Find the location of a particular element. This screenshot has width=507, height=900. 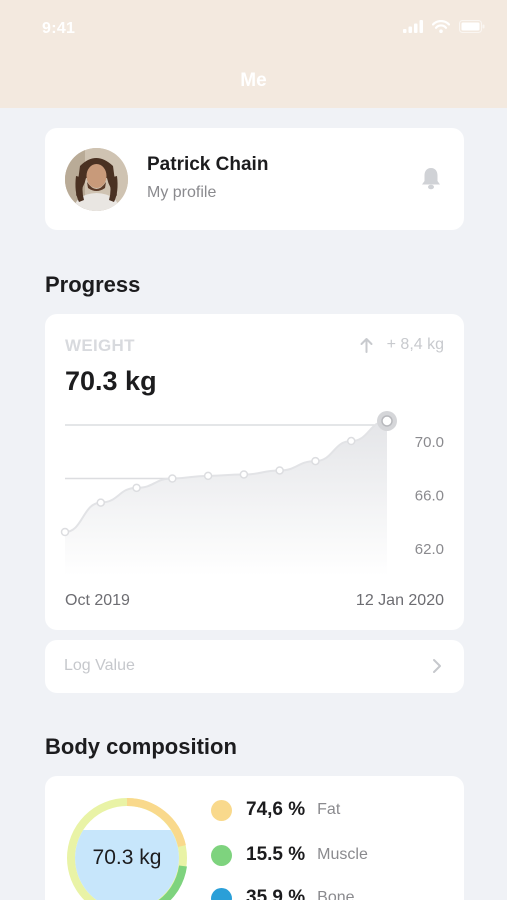

log-value-row: Log Value is located at coordinates (254, 666).